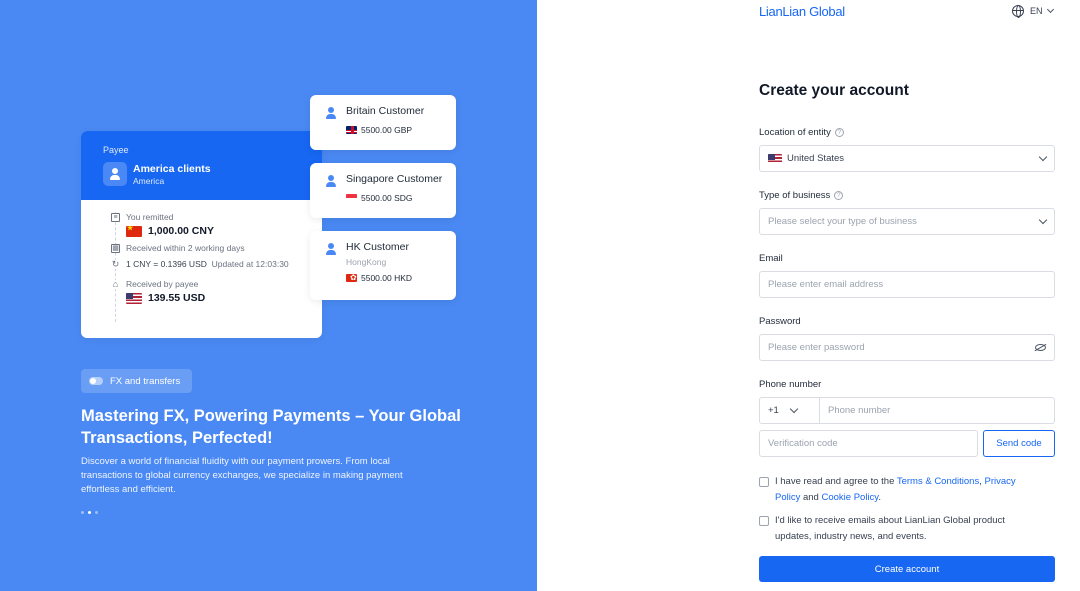  I want to click on received-amount: 139.55 USD, so click(177, 298).